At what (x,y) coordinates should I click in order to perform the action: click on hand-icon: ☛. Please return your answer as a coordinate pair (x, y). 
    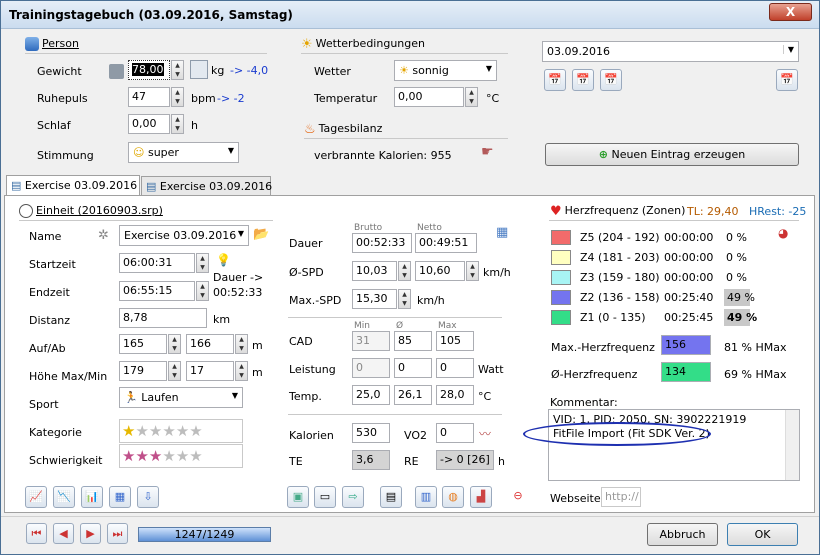
    Looking at the image, I should click on (487, 152).